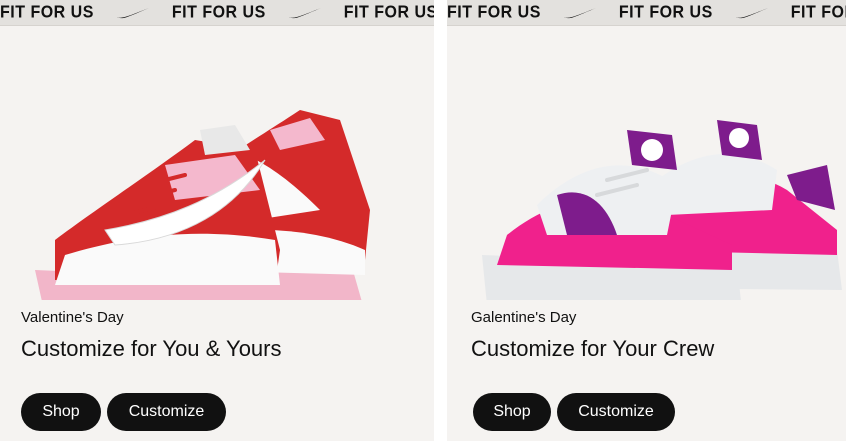 This screenshot has width=846, height=441. I want to click on card-headline: Customize for Your Crew, so click(593, 348).